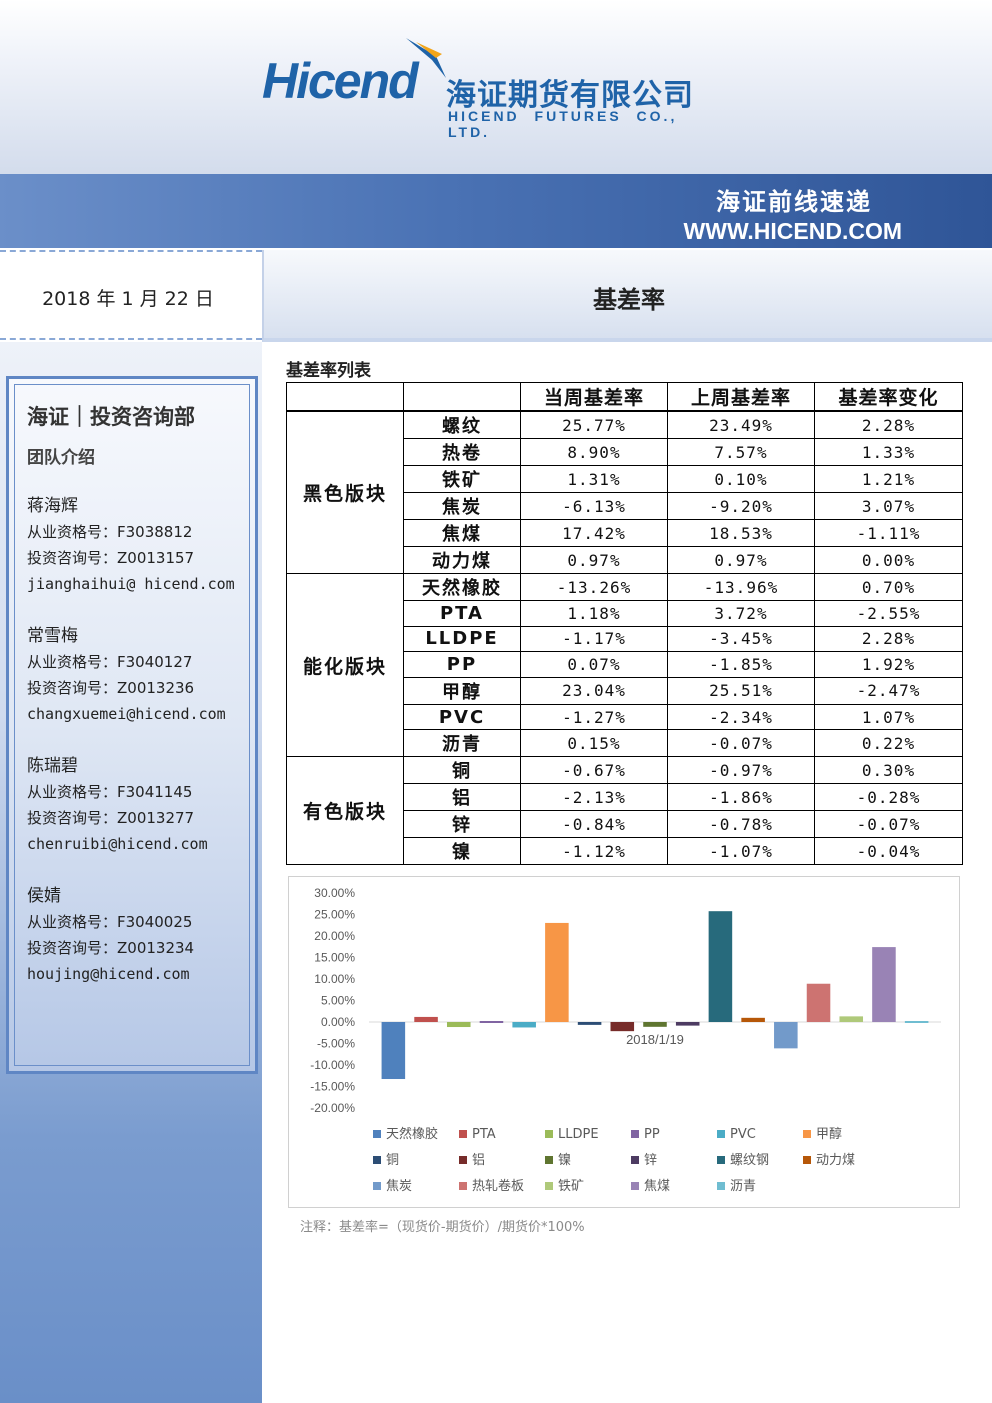 This screenshot has width=992, height=1403. Describe the element at coordinates (111, 688) in the screenshot. I see `member-advice-id: 投资咨询号：Z0013236` at that location.